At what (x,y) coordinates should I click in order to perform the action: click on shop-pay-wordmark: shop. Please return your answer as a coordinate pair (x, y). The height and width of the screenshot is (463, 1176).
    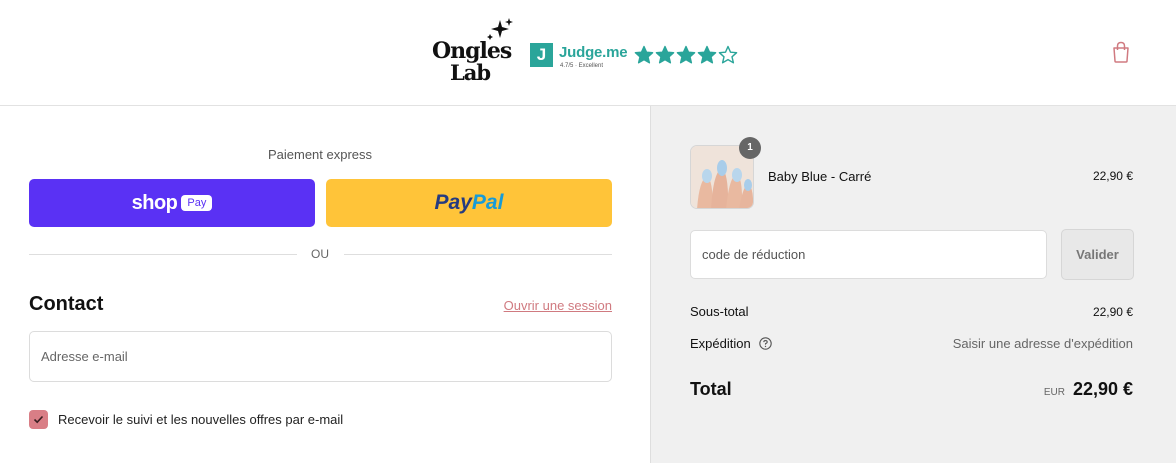
    Looking at the image, I should click on (154, 202).